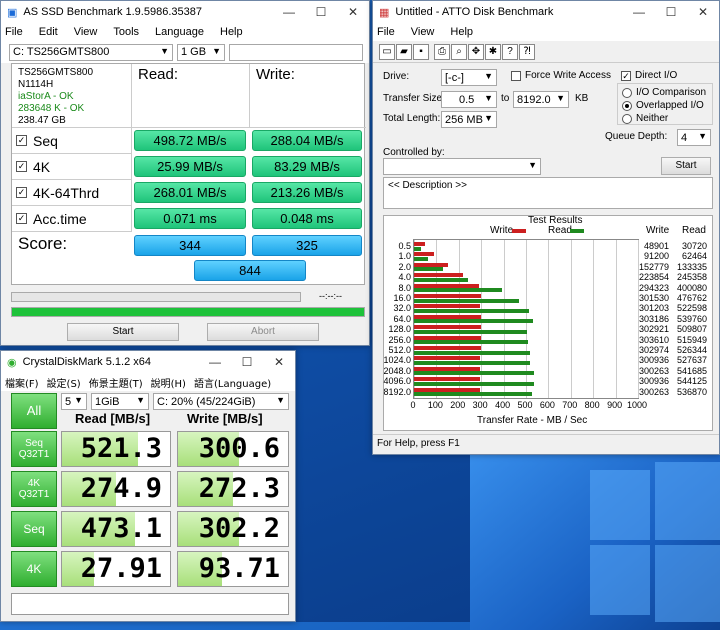 This screenshot has height=630, width=720. What do you see at coordinates (232, 382) in the screenshot?
I see `menu-language: 語言(Language)` at bounding box center [232, 382].